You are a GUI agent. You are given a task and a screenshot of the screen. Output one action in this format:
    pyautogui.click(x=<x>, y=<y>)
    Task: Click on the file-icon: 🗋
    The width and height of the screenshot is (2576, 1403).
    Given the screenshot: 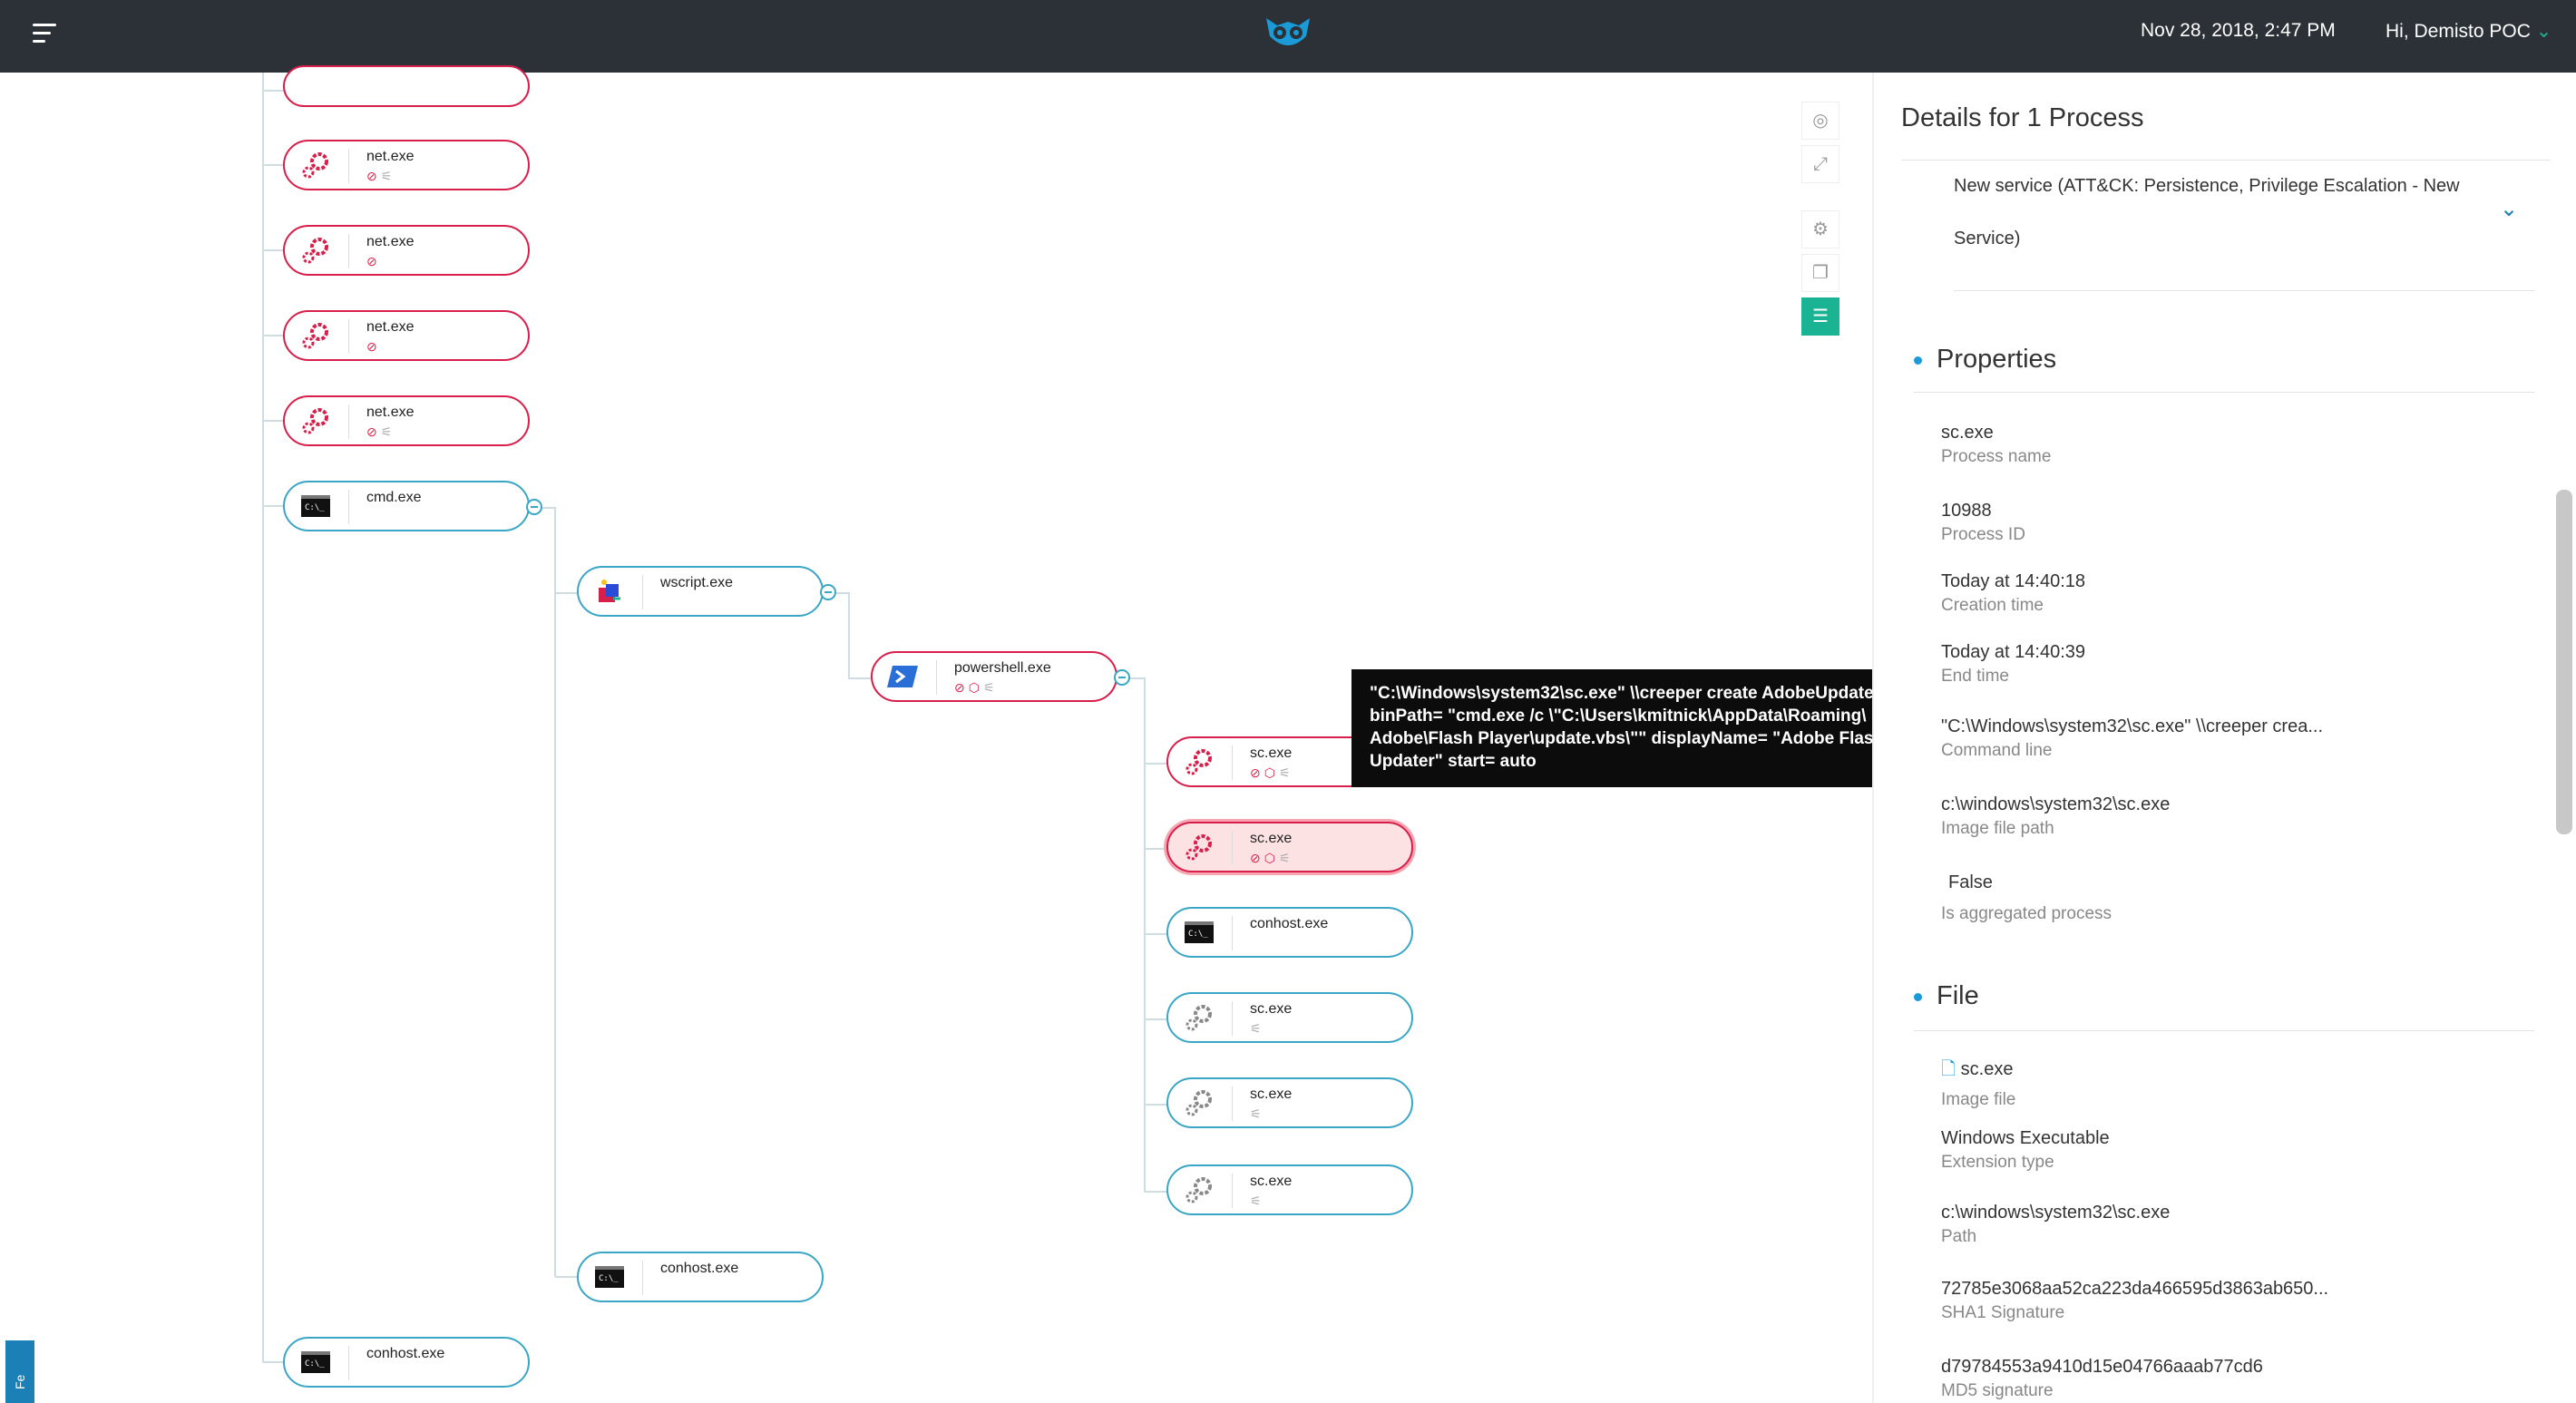 What is the action you would take?
    pyautogui.click(x=1948, y=1069)
    